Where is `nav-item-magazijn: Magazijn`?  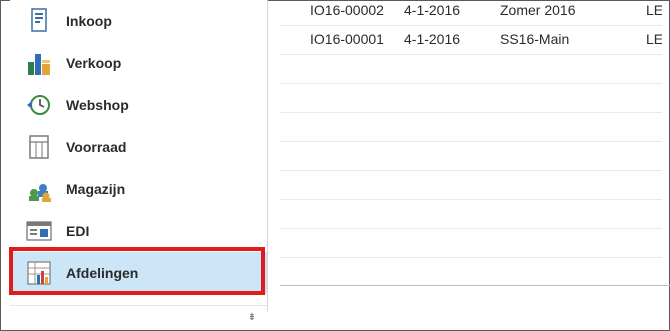 nav-item-magazijn: Magazijn is located at coordinates (138, 189).